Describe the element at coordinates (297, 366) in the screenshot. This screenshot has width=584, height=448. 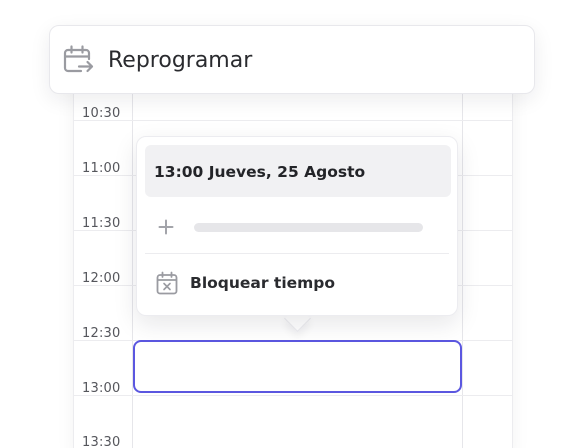
I see `selected-time-slot` at that location.